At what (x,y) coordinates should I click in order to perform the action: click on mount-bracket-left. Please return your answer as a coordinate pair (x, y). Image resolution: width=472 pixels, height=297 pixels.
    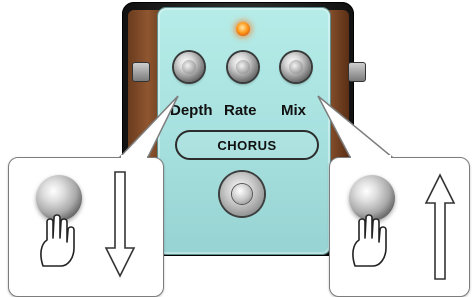
    Looking at the image, I should click on (141, 72).